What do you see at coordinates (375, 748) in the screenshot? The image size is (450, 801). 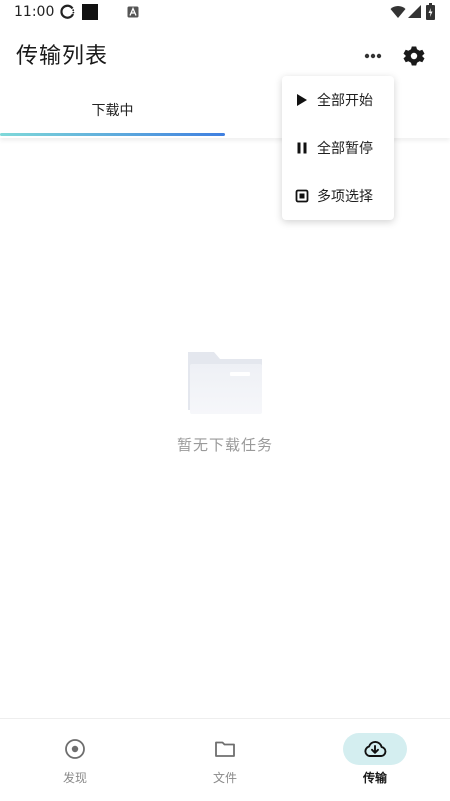 I see `cloud-download-icon` at bounding box center [375, 748].